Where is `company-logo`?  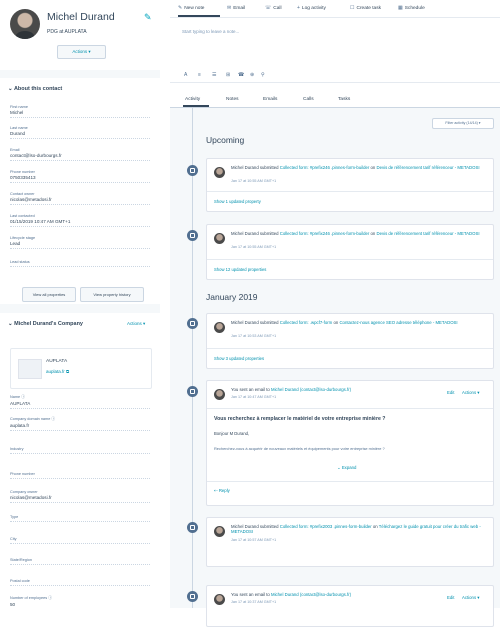
company-logo is located at coordinates (30, 369).